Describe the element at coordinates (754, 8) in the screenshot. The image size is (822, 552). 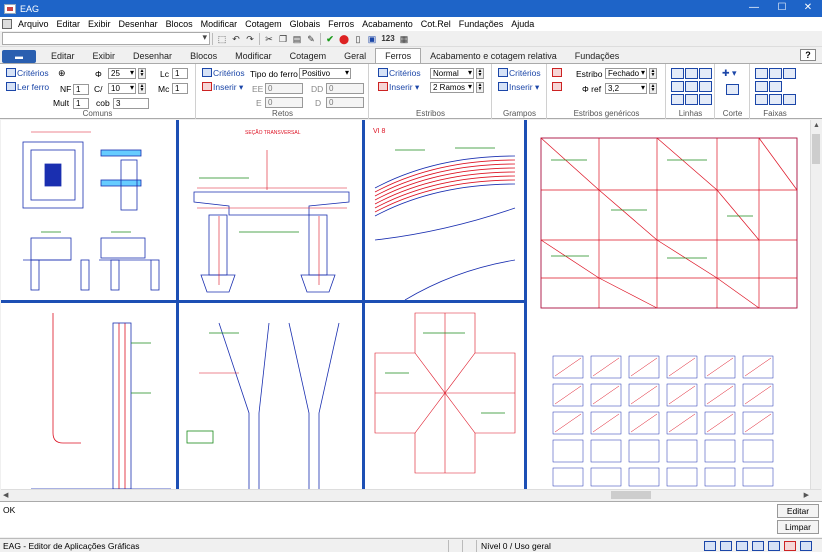
I see `minimize-button: —` at that location.